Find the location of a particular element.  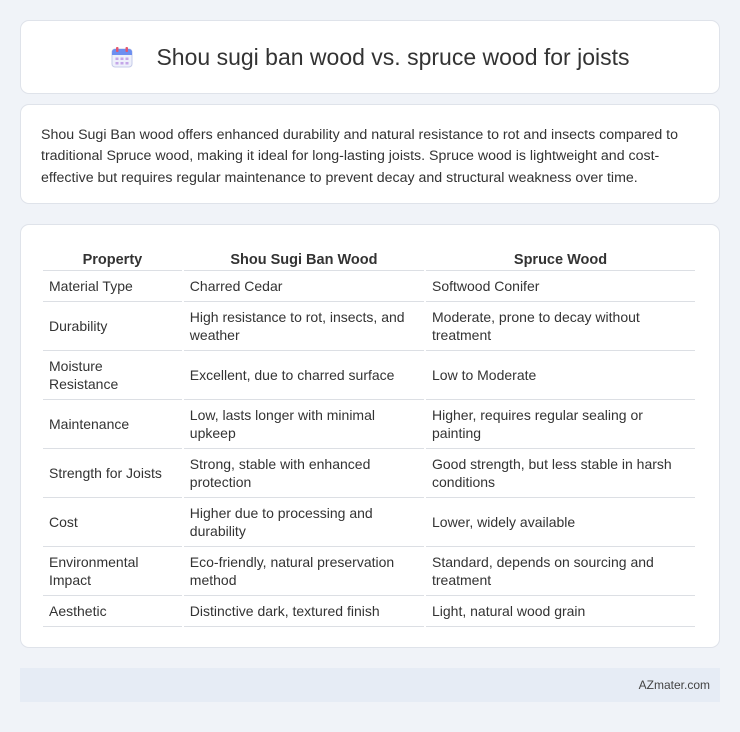

header-spruce: Spruce Wood is located at coordinates (560, 258).